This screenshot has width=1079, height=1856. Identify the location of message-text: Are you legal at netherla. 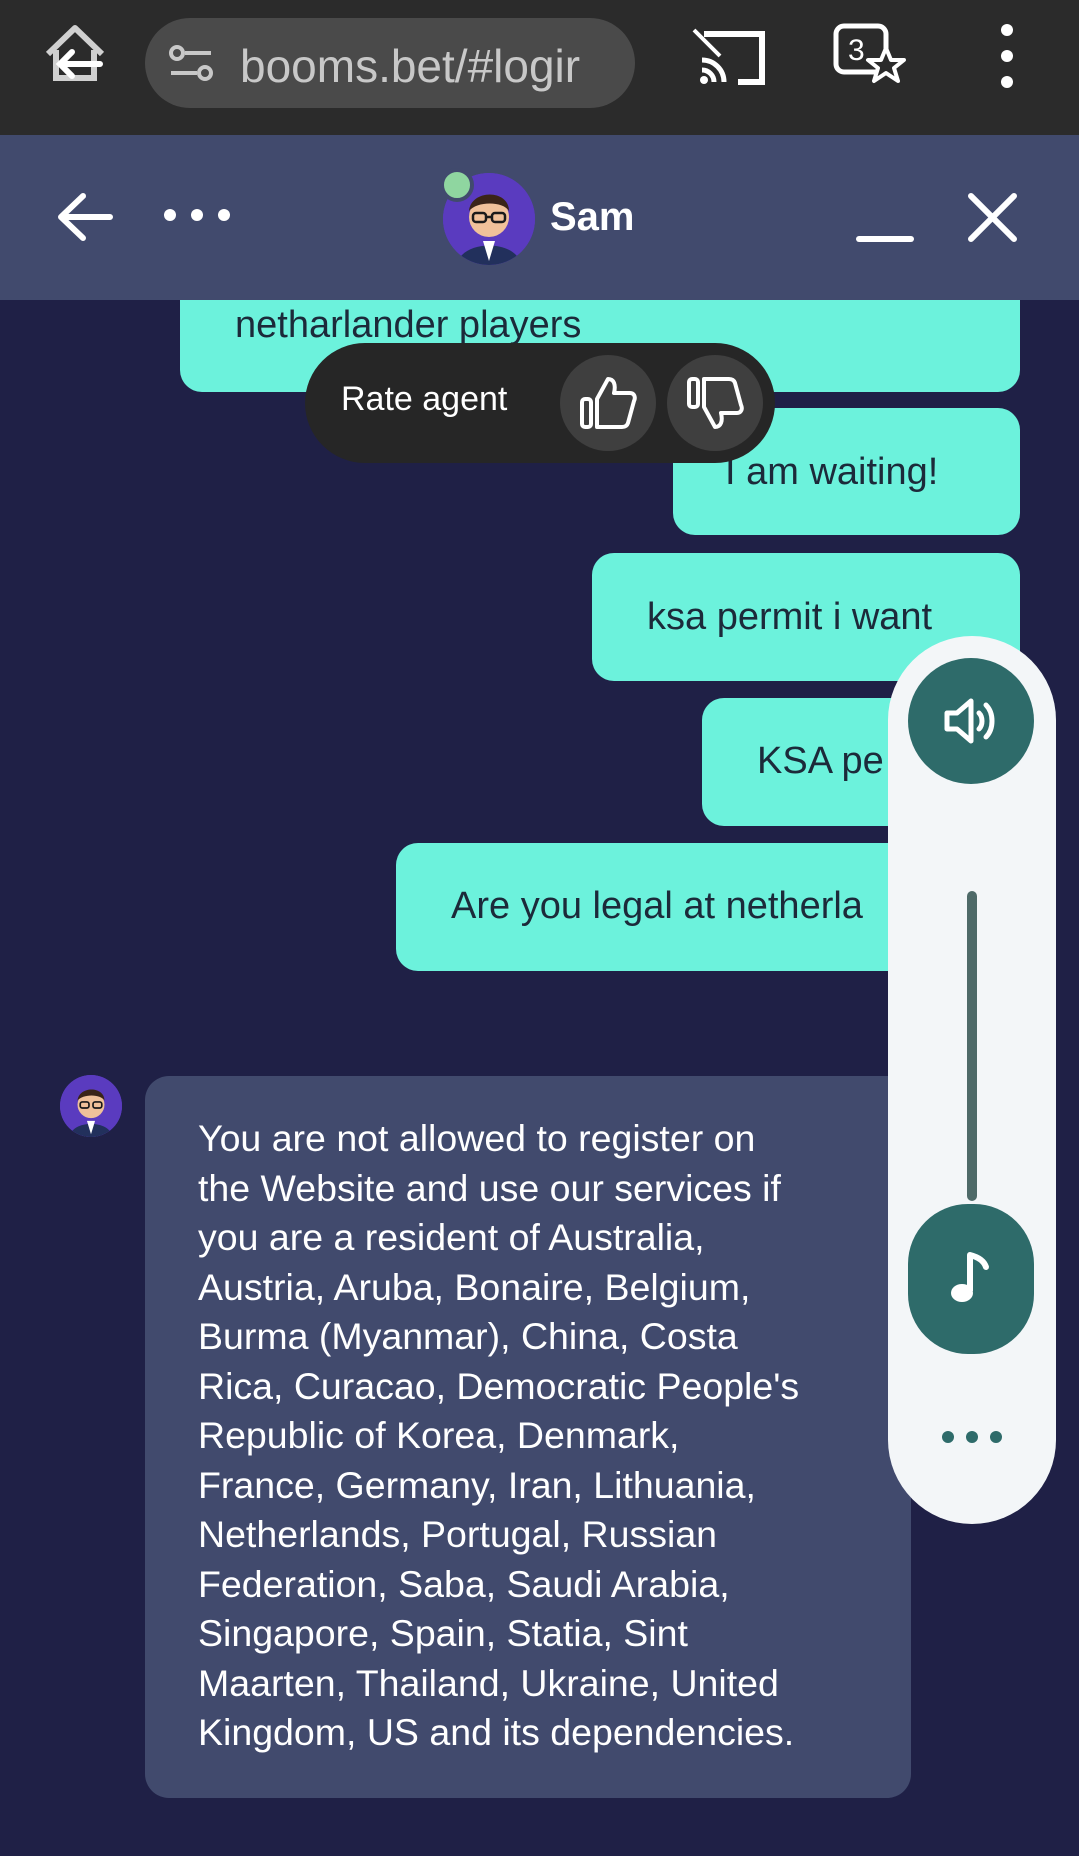
(657, 906).